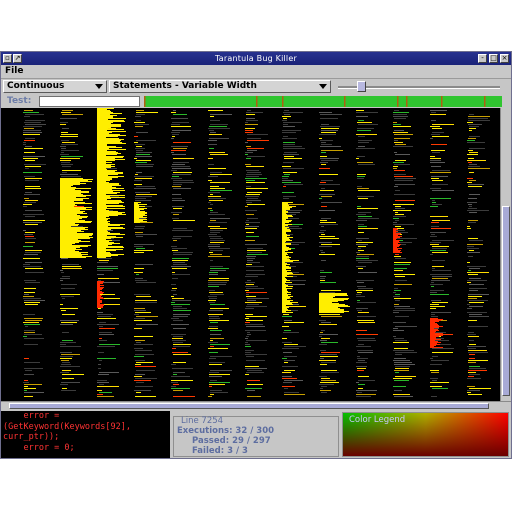  Describe the element at coordinates (249, 406) in the screenshot. I see `horizontal-scroll-thumb` at that location.